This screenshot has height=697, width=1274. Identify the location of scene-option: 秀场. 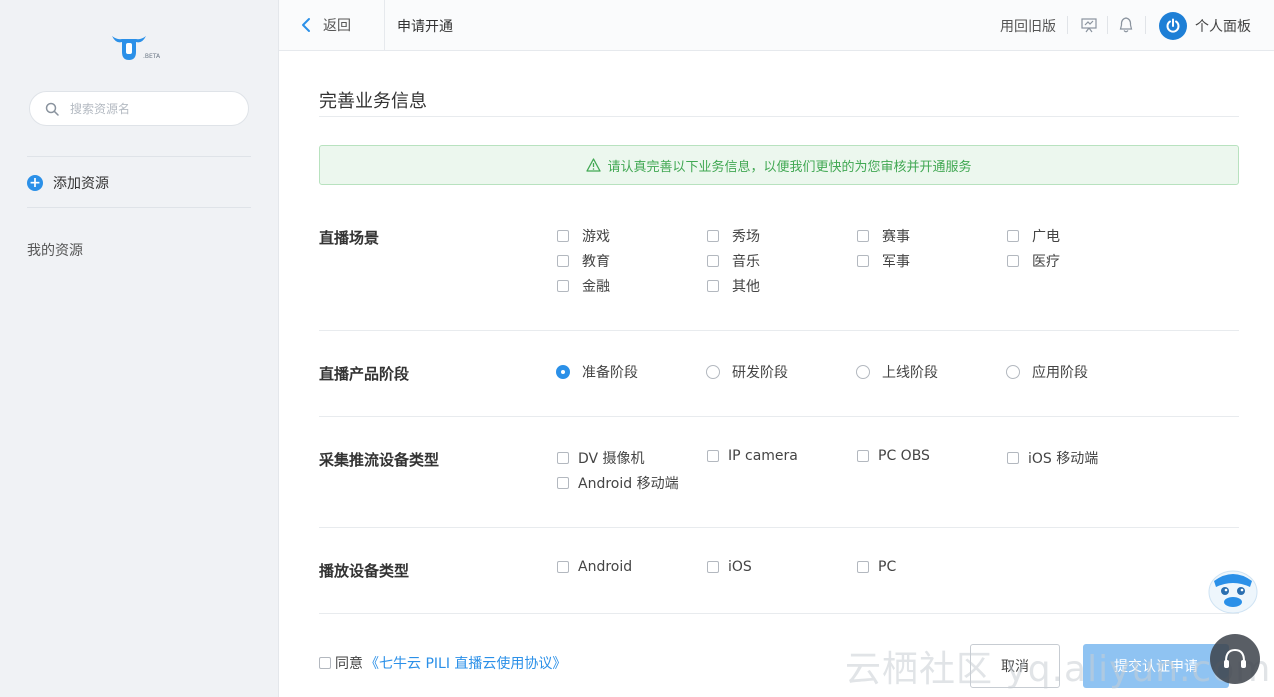
(733, 236).